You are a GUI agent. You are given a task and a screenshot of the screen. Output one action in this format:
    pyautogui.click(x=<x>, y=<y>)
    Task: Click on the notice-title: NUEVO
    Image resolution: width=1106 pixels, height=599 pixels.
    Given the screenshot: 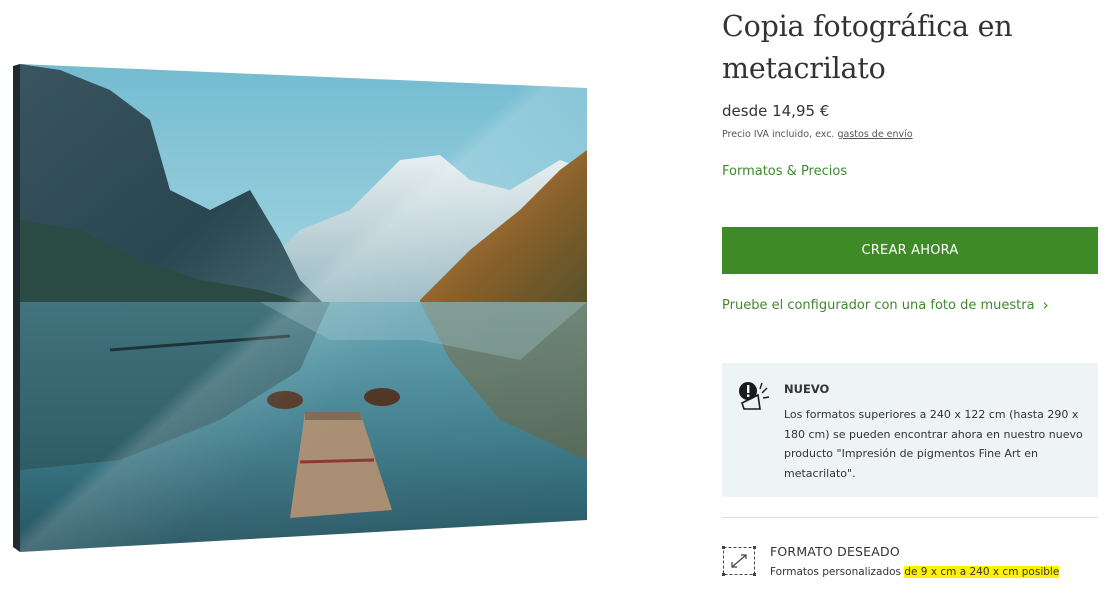 What is the action you would take?
    pyautogui.click(x=807, y=389)
    